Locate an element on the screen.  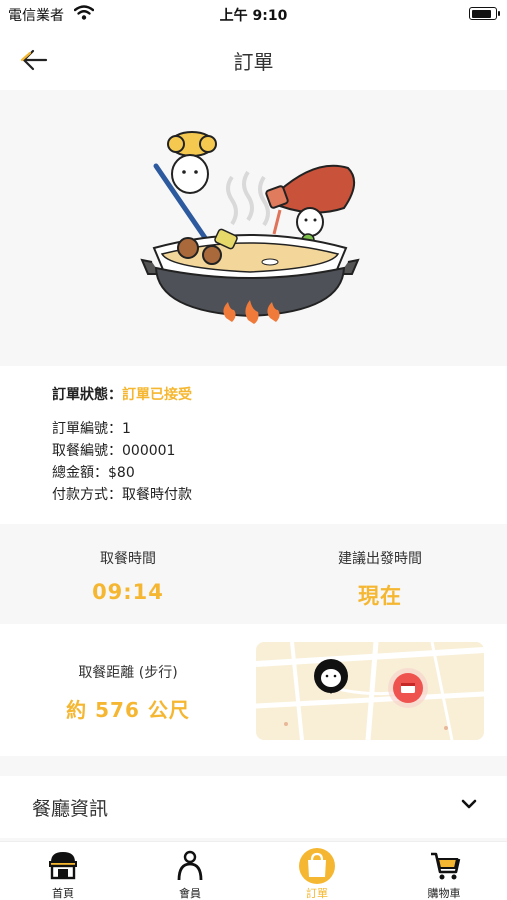
person-icon is located at coordinates (190, 865).